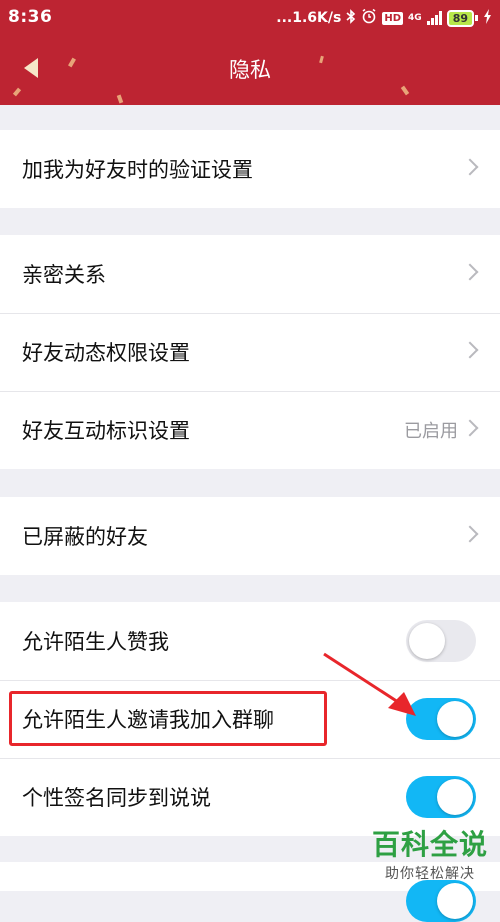  Describe the element at coordinates (434, 18) in the screenshot. I see `signal-icon` at that location.